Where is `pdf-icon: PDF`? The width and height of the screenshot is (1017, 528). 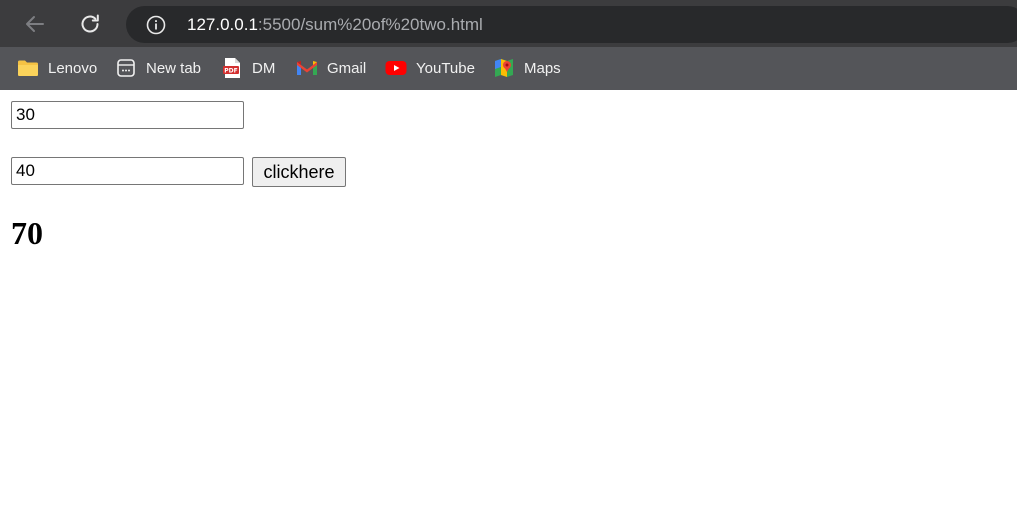 pdf-icon: PDF is located at coordinates (232, 68).